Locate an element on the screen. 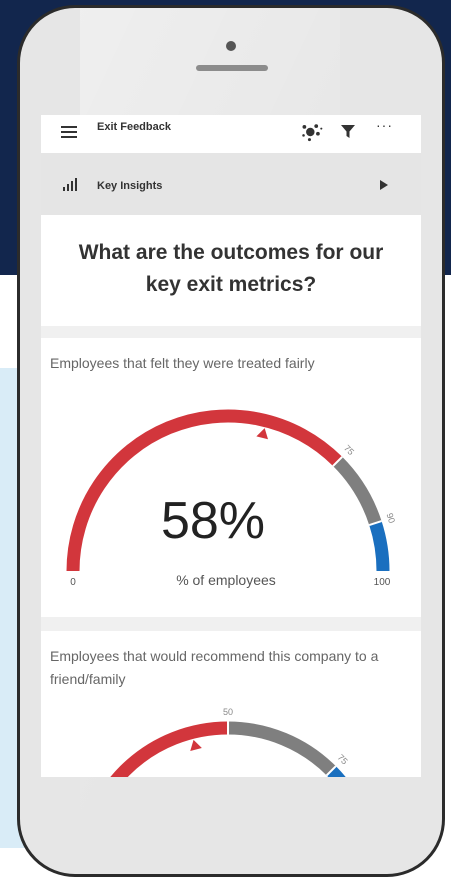 The image size is (451, 879). key-insights-label: Key Insights is located at coordinates (130, 186).